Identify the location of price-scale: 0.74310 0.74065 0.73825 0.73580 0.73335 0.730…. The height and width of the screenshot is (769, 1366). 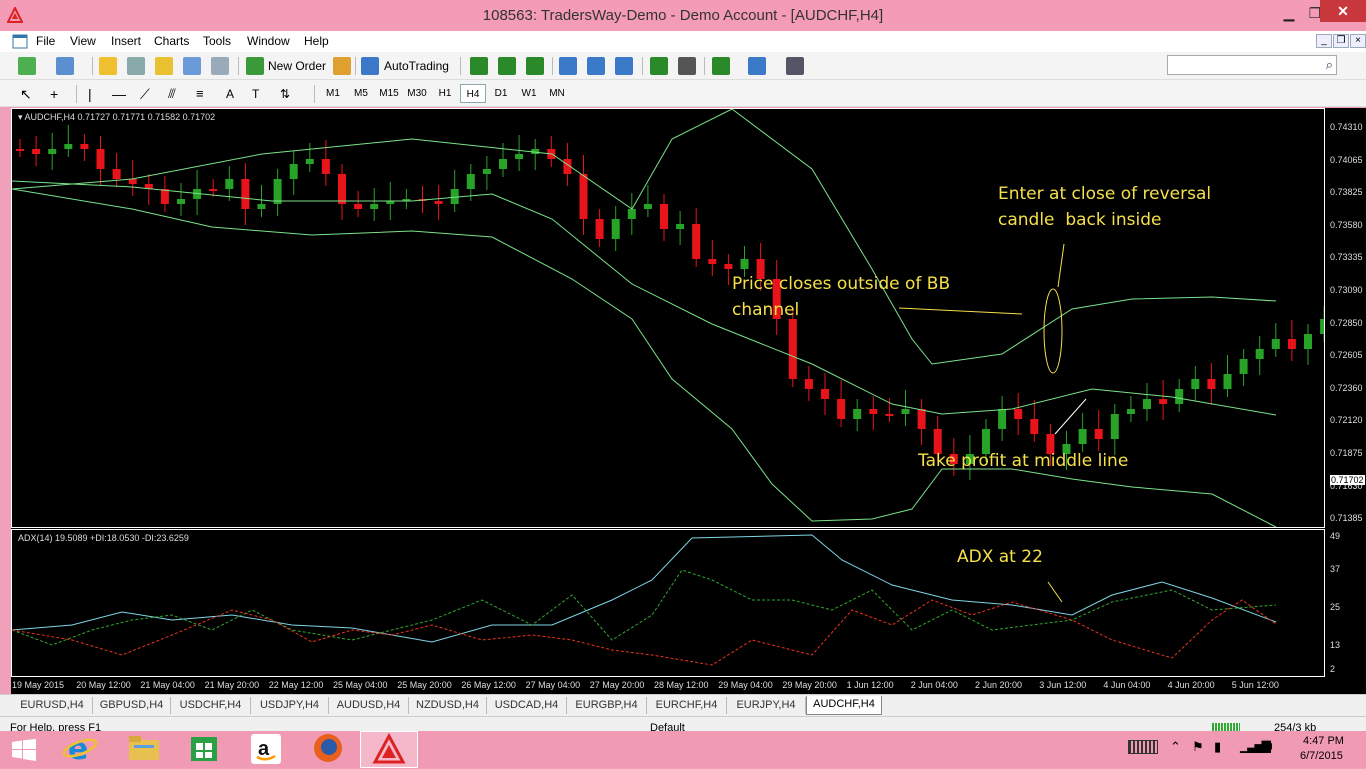
(1345, 392).